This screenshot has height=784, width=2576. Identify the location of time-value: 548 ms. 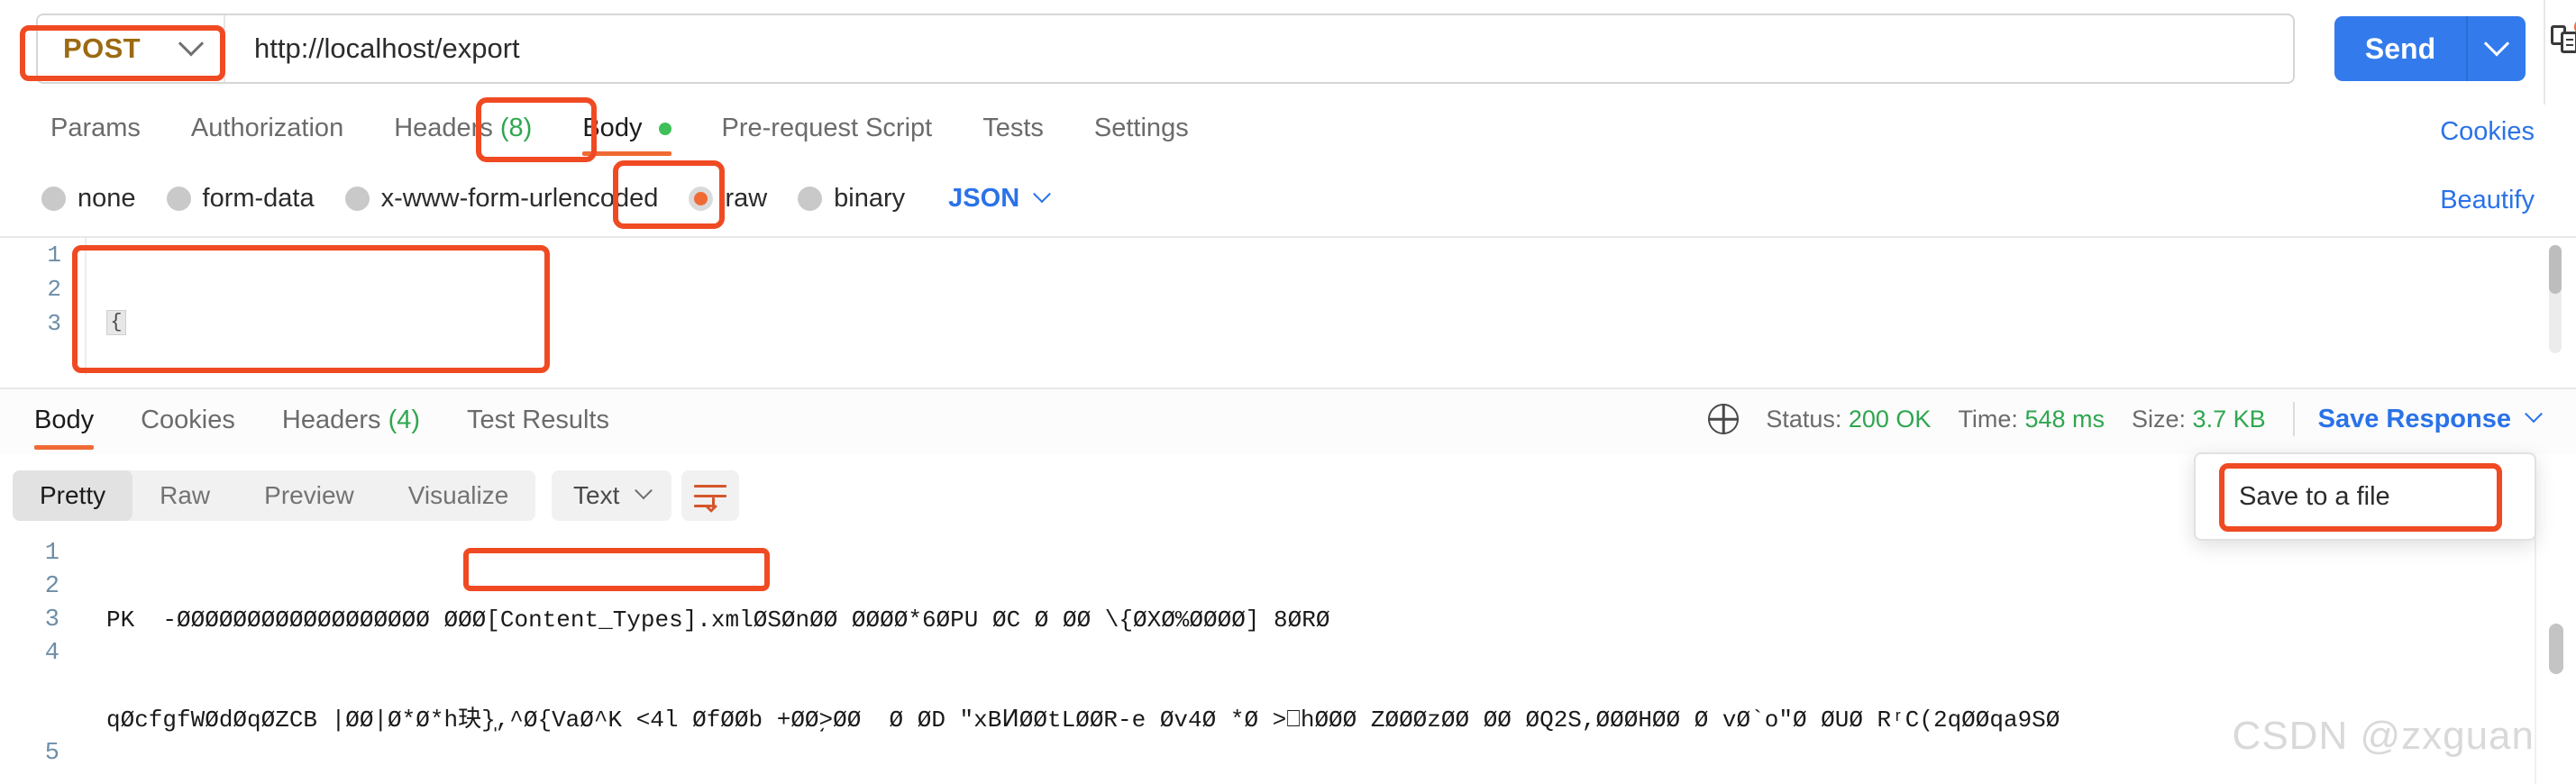
(2064, 419).